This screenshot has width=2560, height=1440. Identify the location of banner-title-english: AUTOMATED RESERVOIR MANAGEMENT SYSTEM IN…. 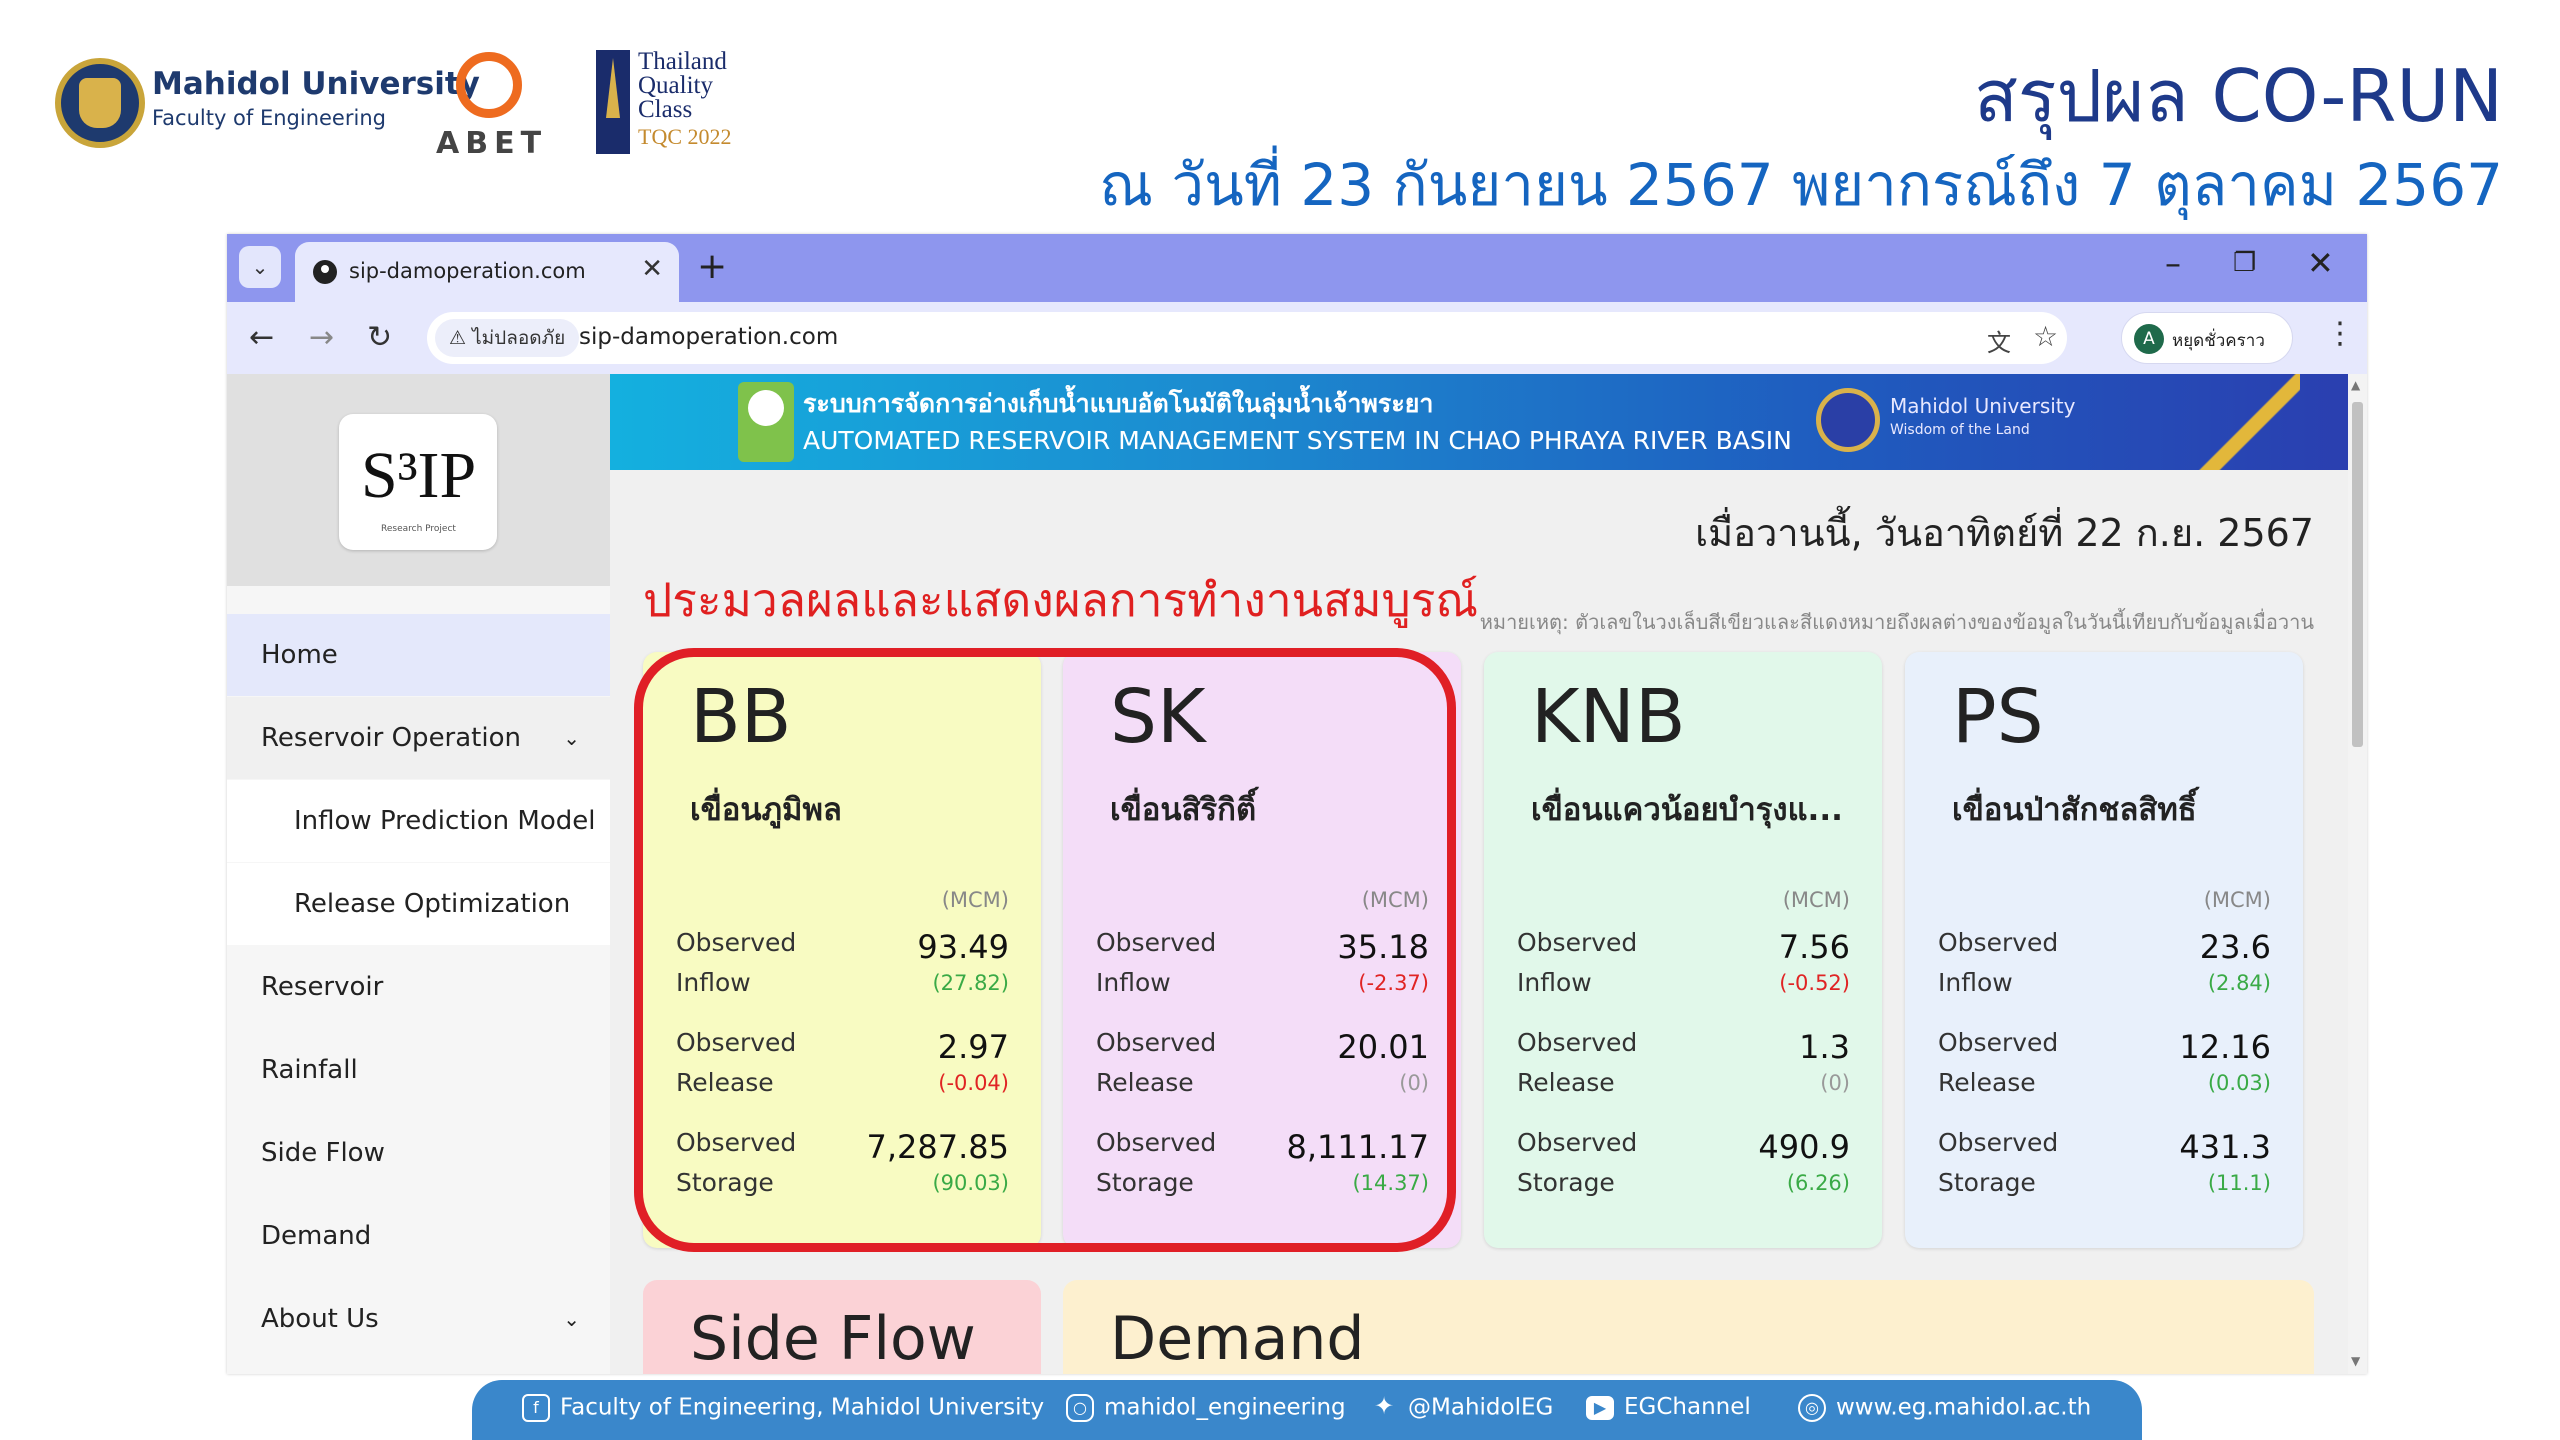
(1297, 440).